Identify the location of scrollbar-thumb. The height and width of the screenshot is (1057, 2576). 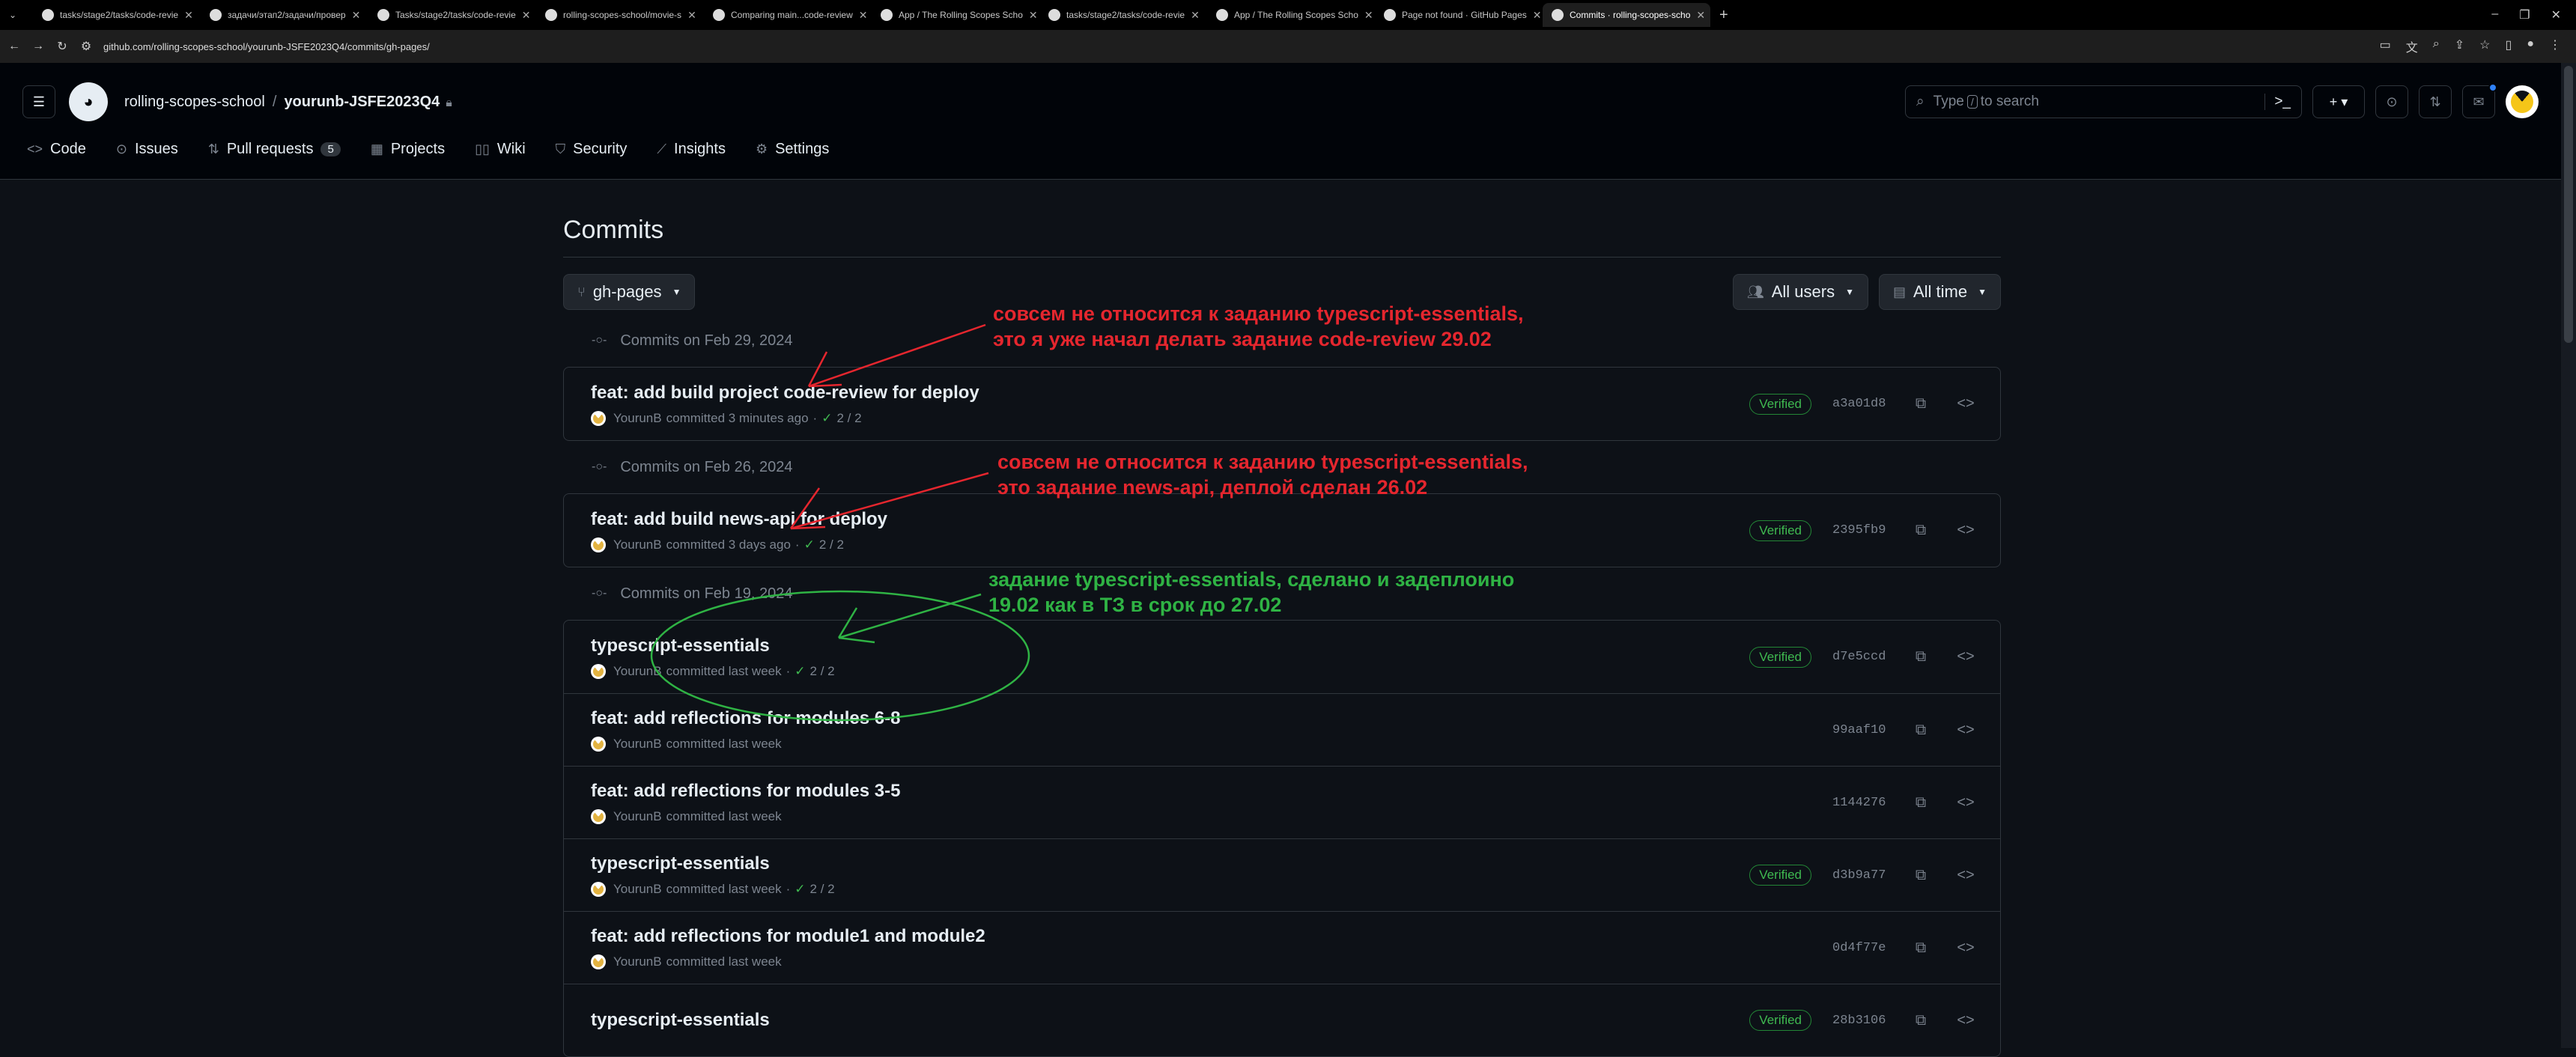
(2568, 205).